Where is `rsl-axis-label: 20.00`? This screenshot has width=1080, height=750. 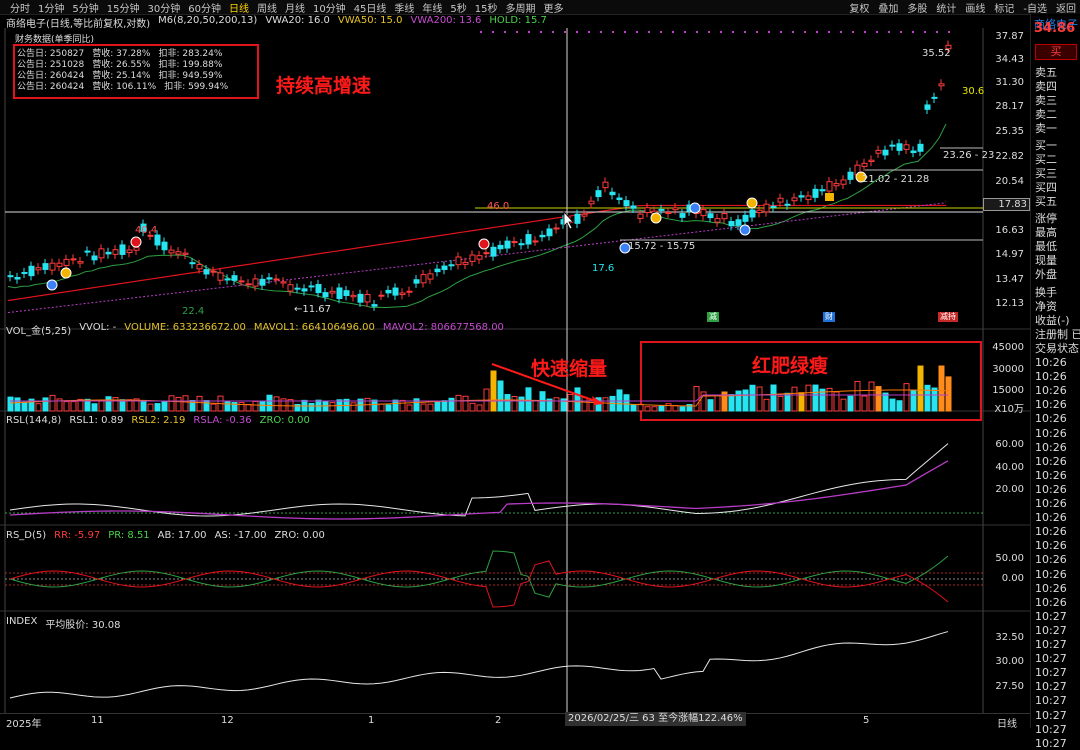
rsl-axis-label: 20.00 is located at coordinates (1009, 489).